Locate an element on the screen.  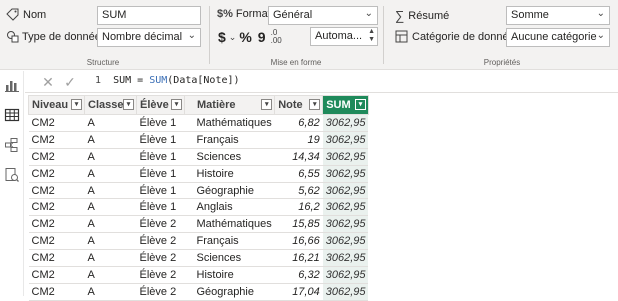
name-row: Nom is located at coordinates (26, 14).